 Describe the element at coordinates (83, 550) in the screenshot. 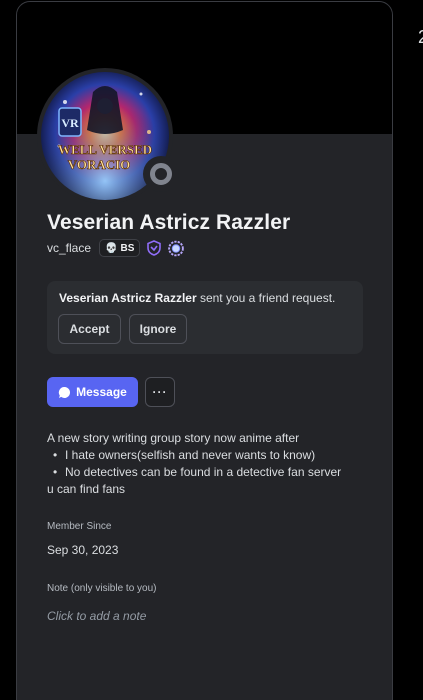

I see `member-since-value: Sep 30, 2023` at that location.